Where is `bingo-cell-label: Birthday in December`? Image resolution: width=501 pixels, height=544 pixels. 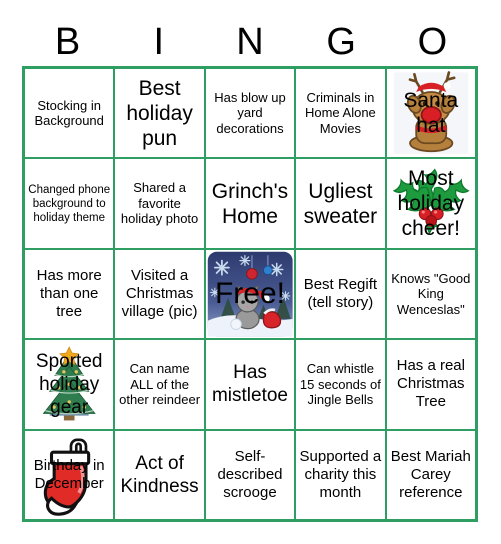
bingo-cell-label: Birthday in December is located at coordinates (69, 474).